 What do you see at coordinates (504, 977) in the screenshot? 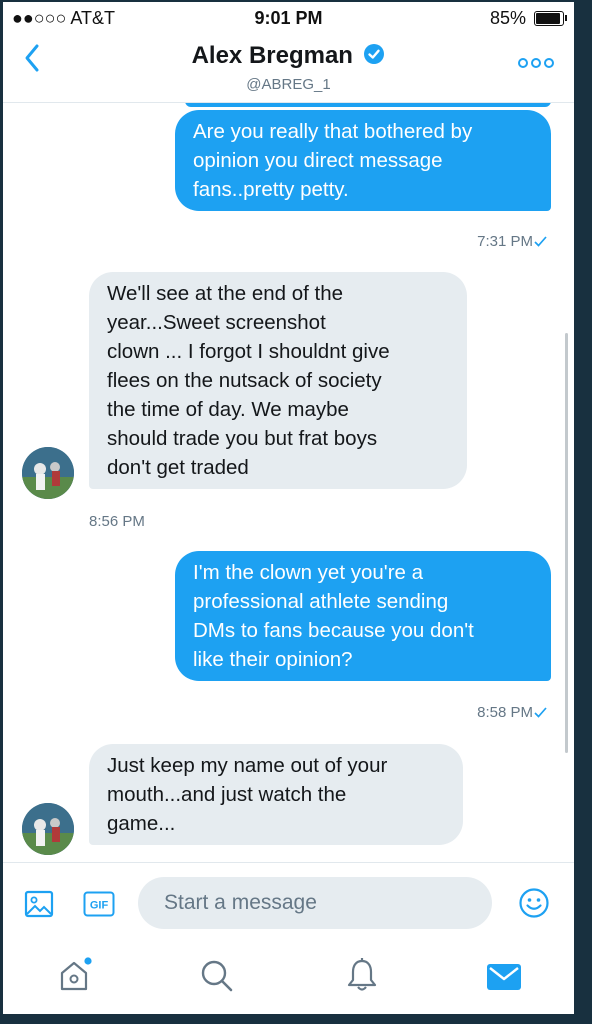
I see `mail-icon` at bounding box center [504, 977].